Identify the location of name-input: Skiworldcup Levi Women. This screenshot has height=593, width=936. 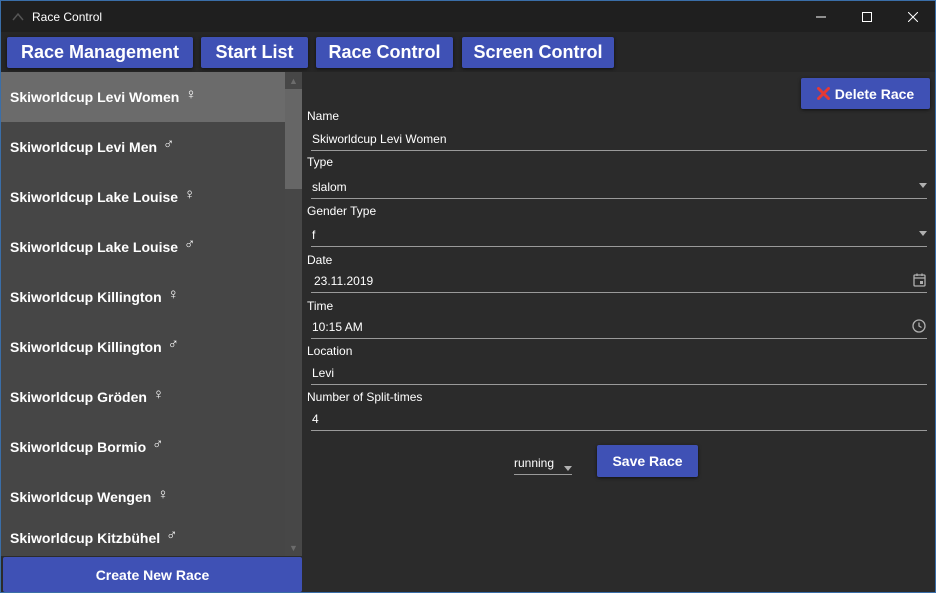
(619, 139).